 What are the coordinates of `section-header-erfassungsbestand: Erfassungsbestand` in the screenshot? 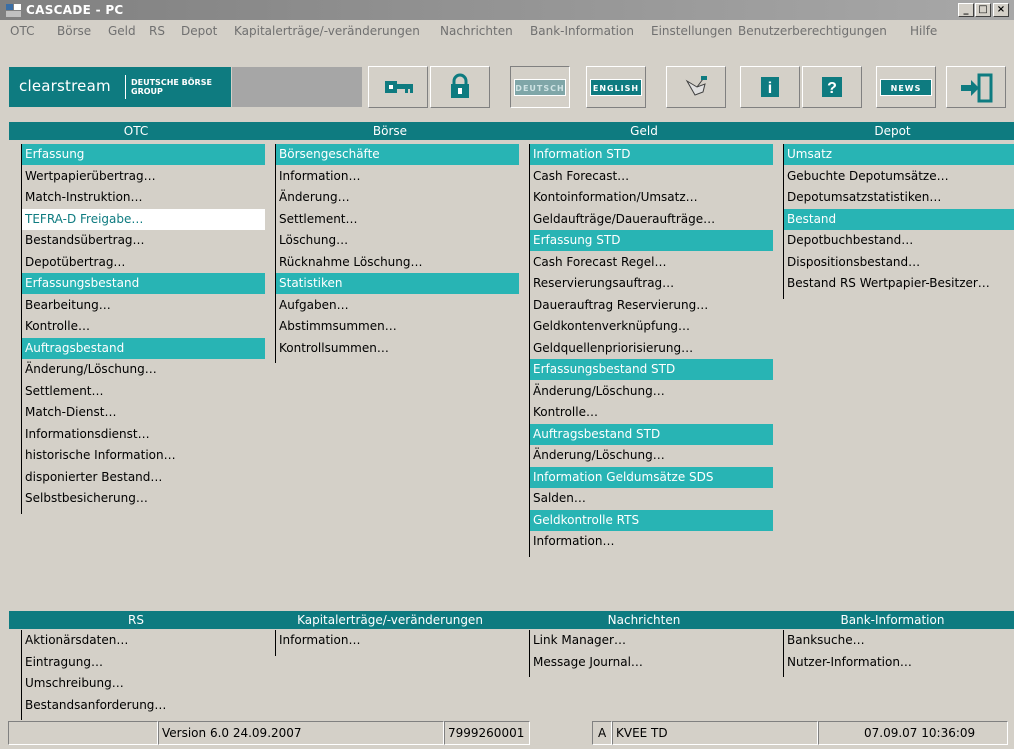 It's located at (143, 283).